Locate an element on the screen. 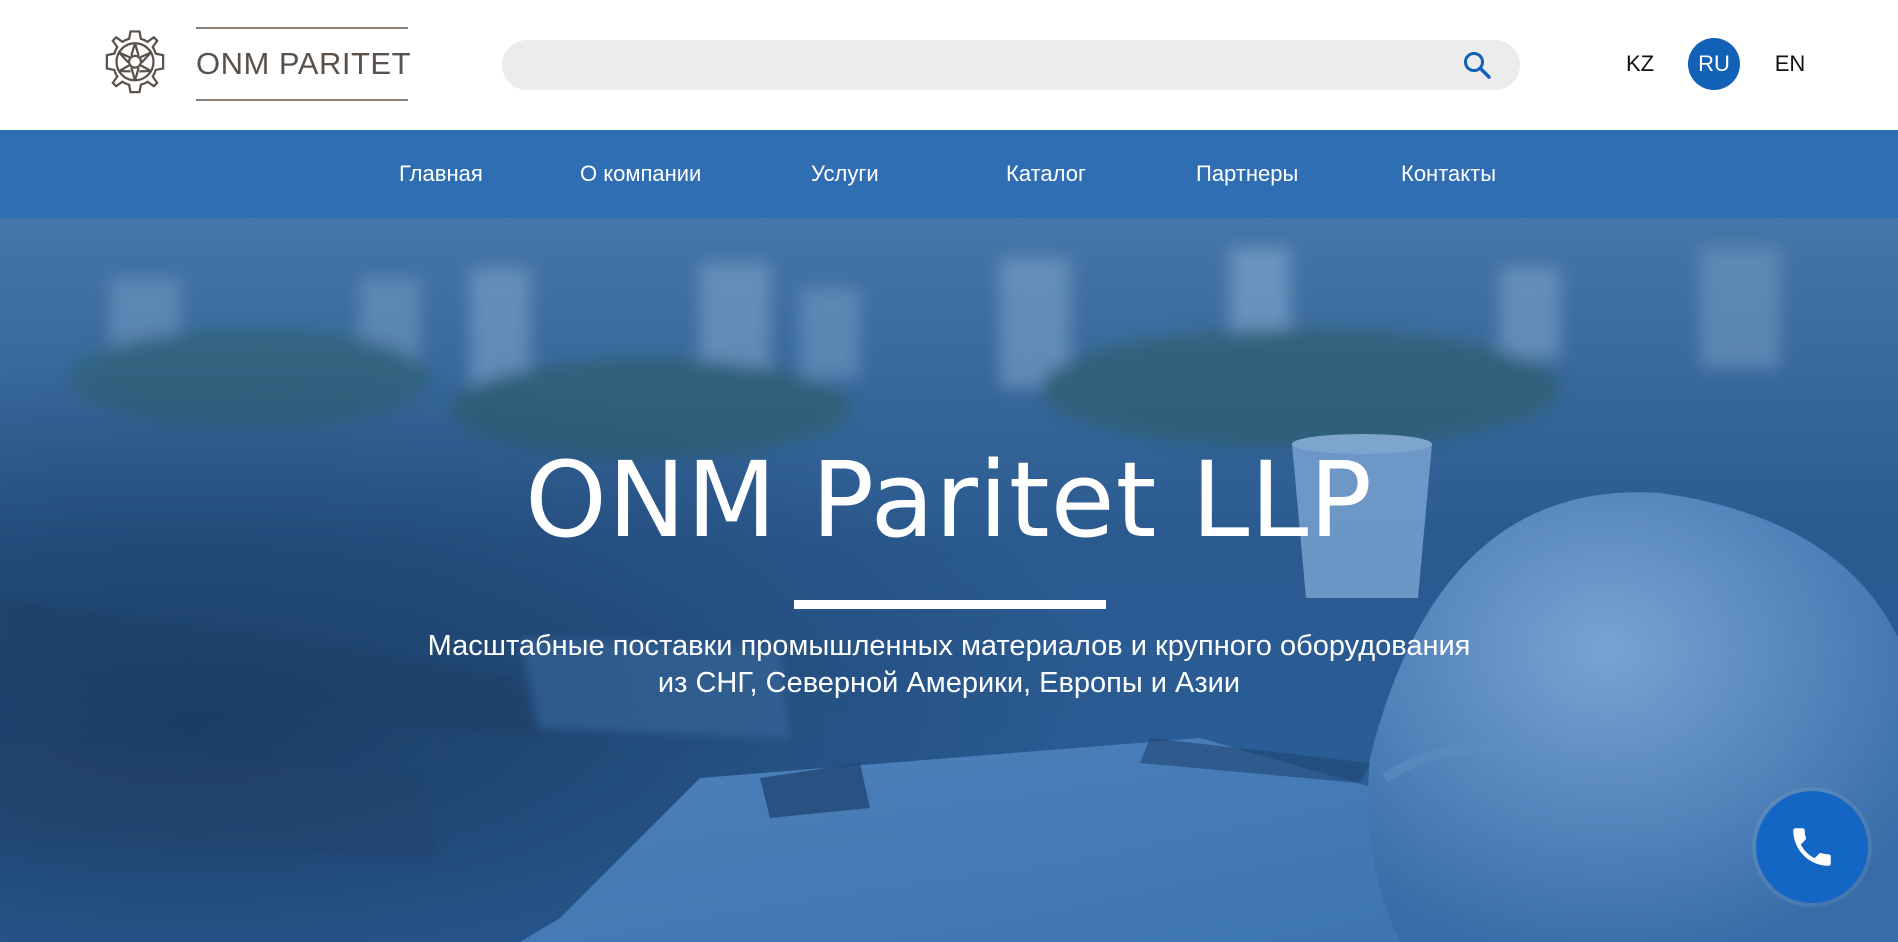 The height and width of the screenshot is (942, 1898). logo-text: ONM PARITET is located at coordinates (304, 63).